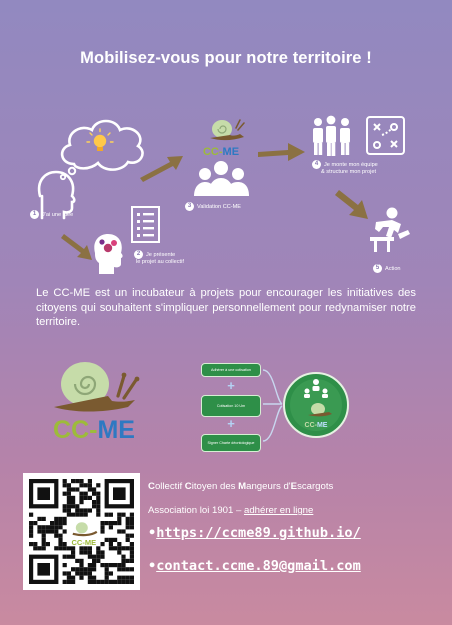 Image resolution: width=452 pixels, height=625 pixels. I want to click on flow-step-cotisation: Cotisation 10 Um, so click(231, 406).